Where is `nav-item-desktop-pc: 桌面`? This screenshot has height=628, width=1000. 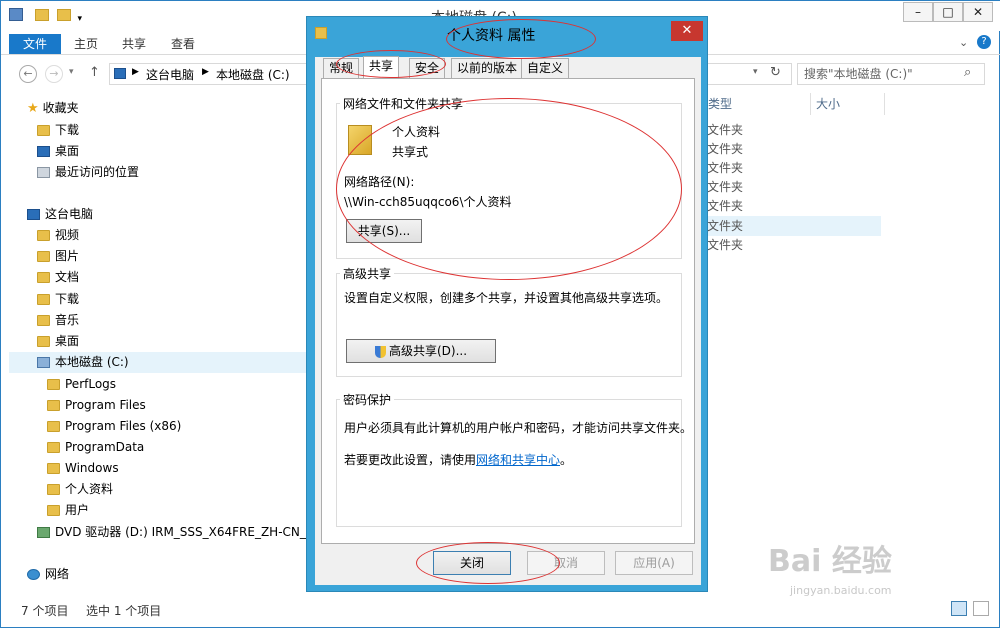
nav-item-desktop-pc: 桌面 is located at coordinates (58, 341).